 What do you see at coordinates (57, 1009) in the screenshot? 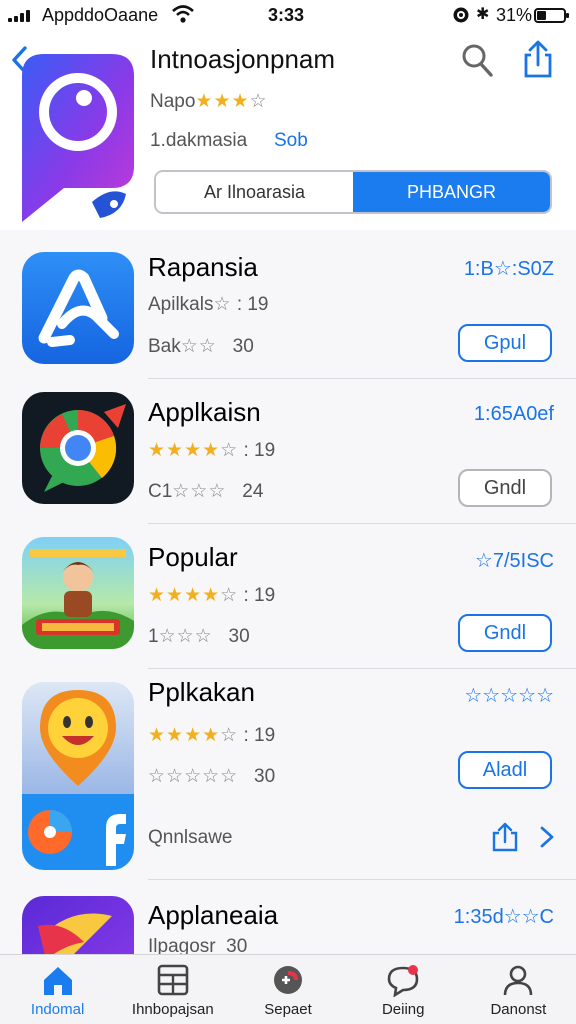
I see `tab-label: Indomal` at bounding box center [57, 1009].